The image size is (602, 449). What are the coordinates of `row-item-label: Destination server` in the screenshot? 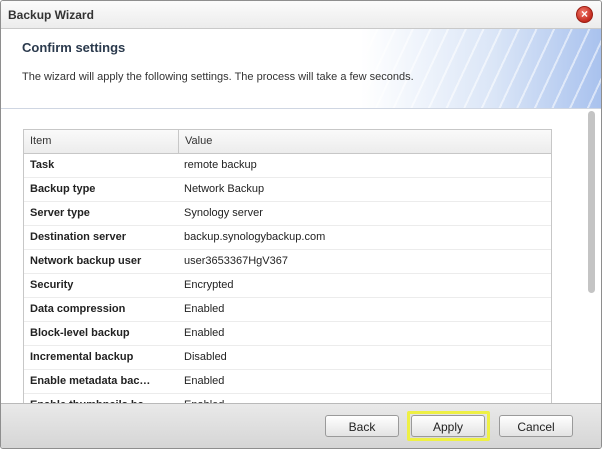 It's located at (78, 237).